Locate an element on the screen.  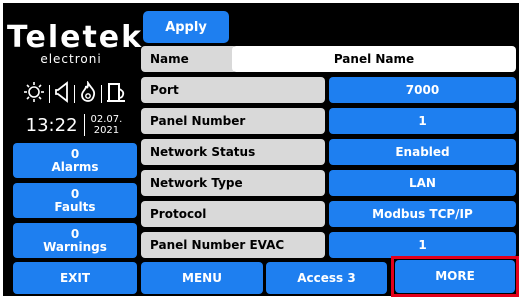
teletek-logo: Teletek electroni is located at coordinates (75, 43).